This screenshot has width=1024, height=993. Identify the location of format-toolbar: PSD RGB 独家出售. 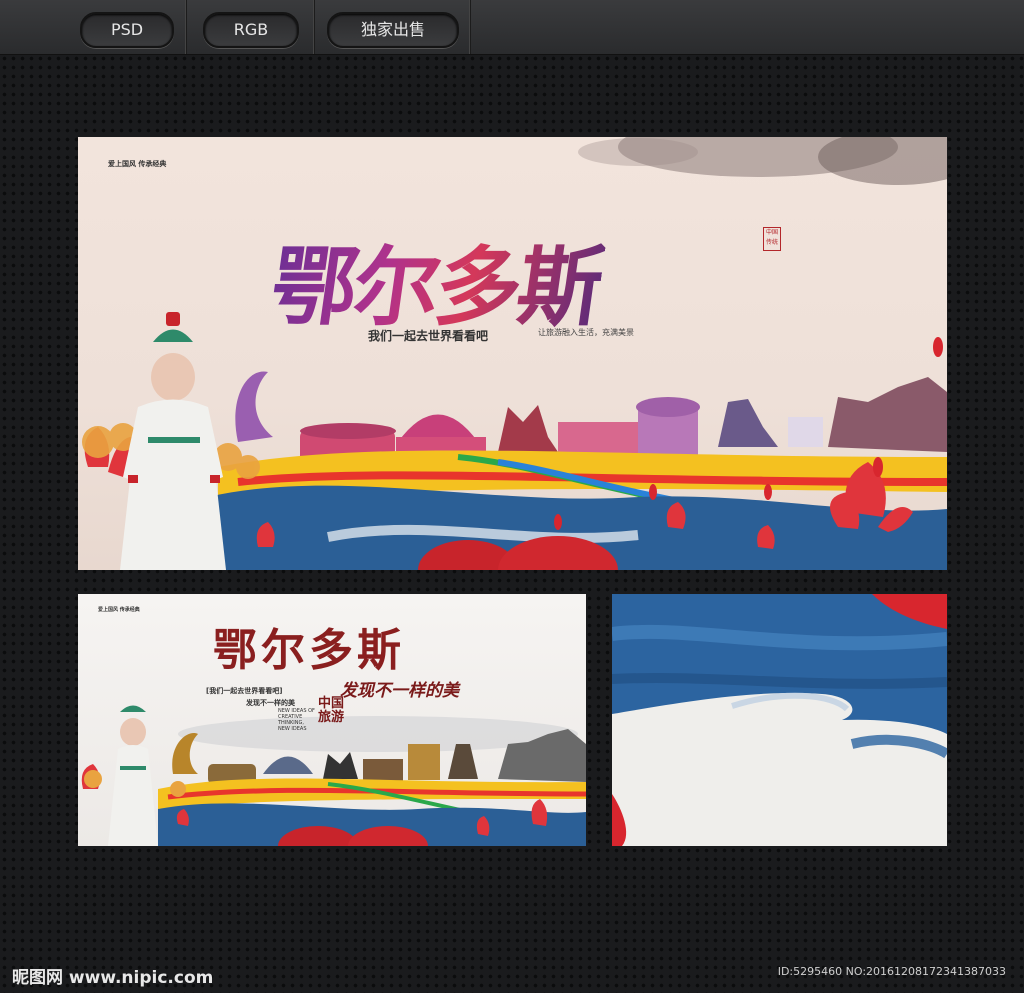
(512, 27).